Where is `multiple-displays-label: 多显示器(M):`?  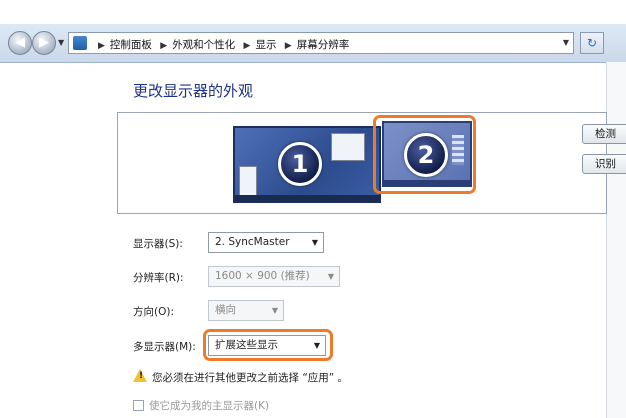 multiple-displays-label: 多显示器(M): is located at coordinates (164, 347).